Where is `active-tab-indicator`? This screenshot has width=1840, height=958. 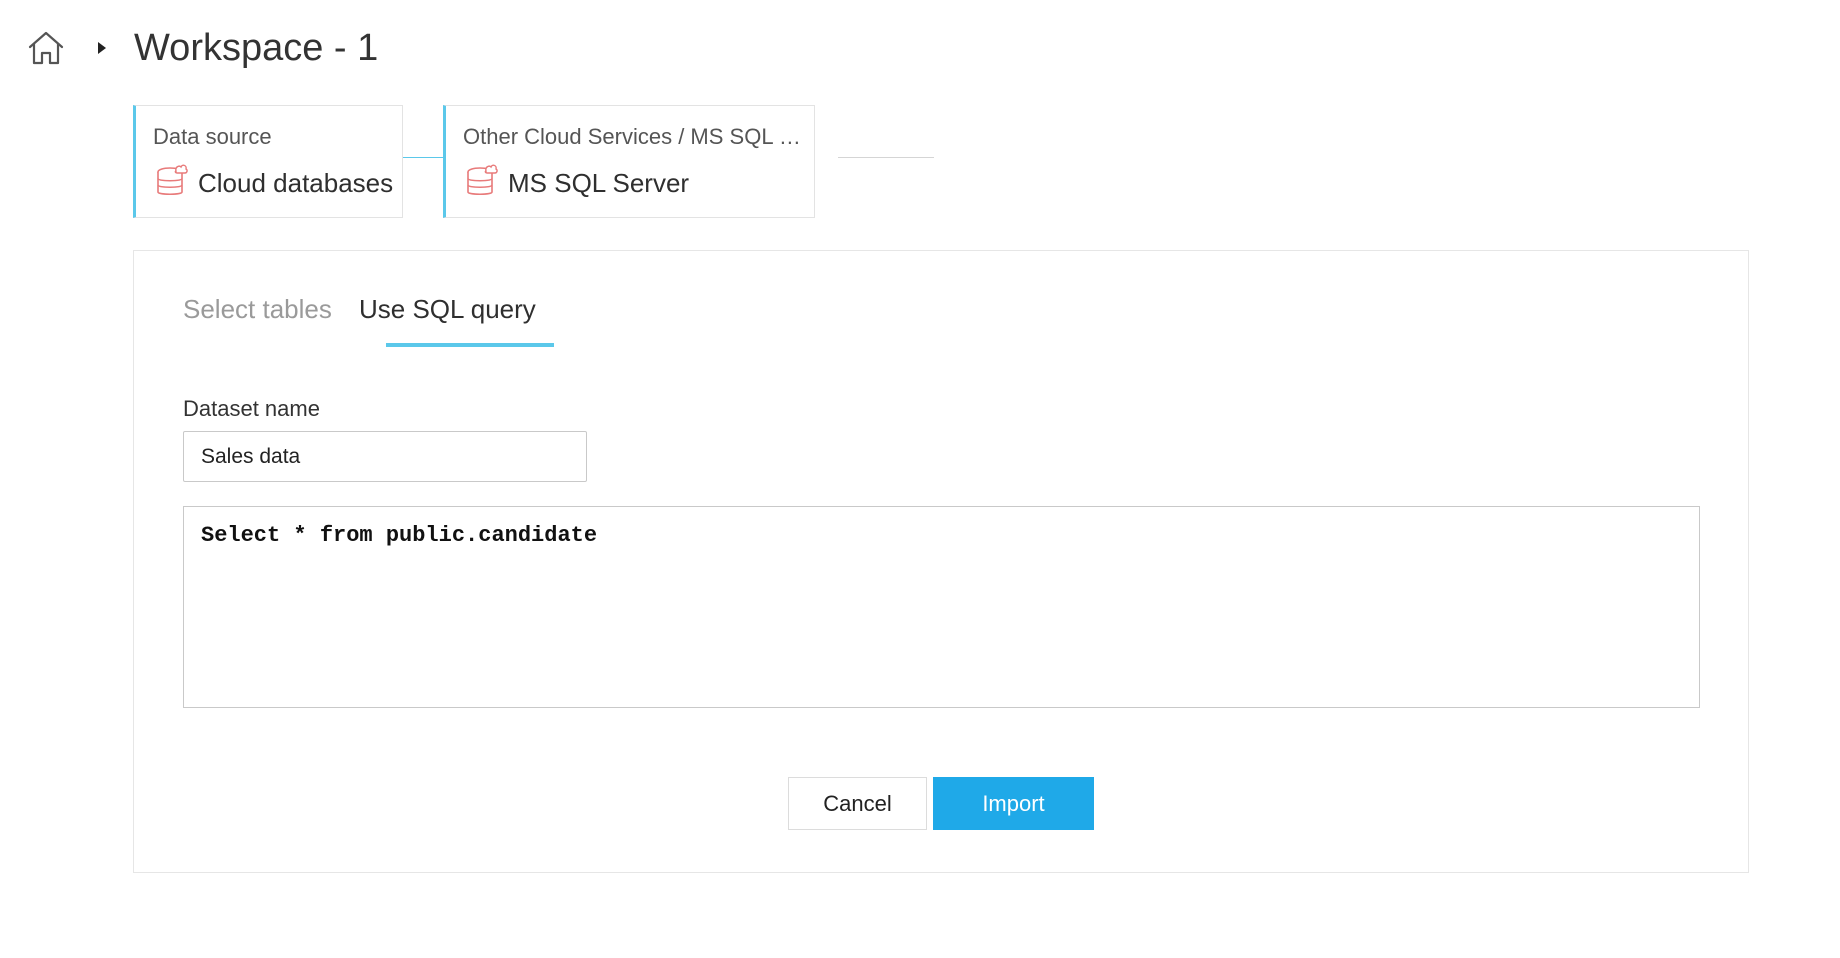
active-tab-indicator is located at coordinates (470, 345).